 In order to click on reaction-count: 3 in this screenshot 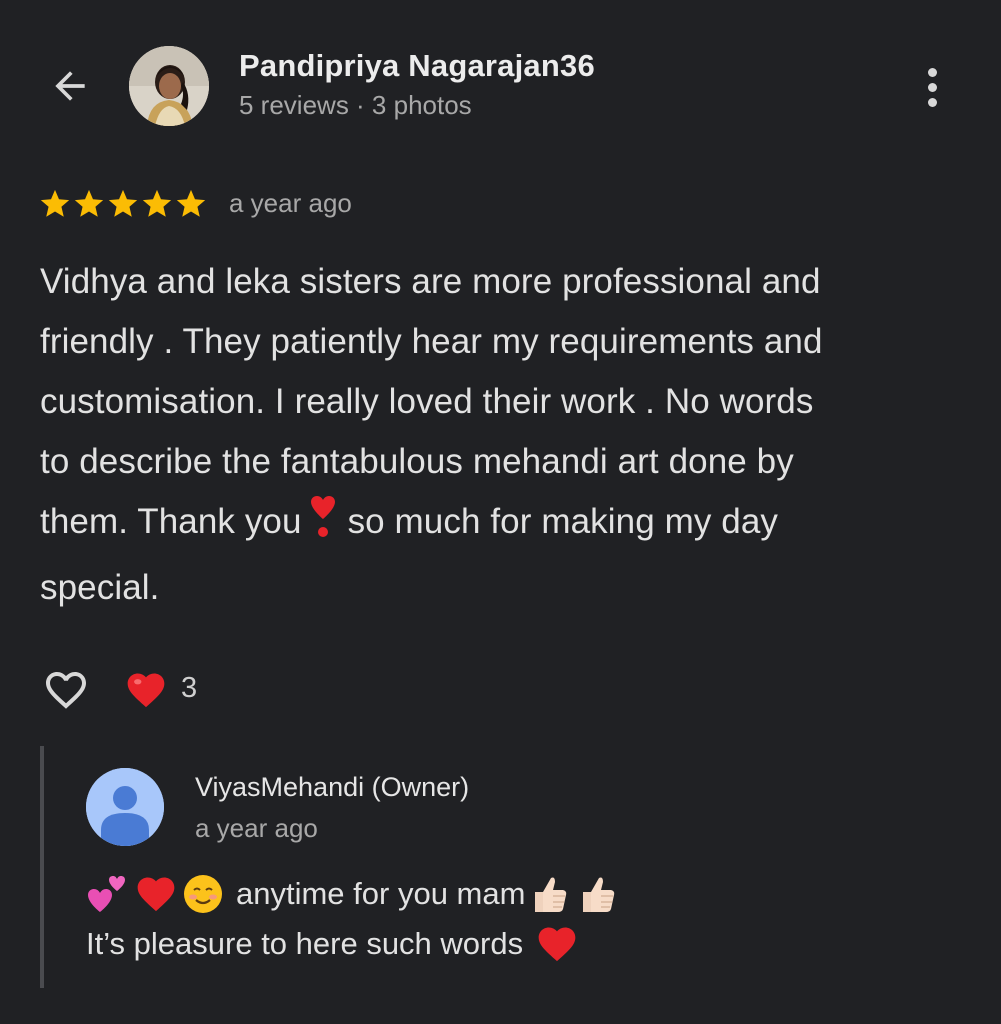, I will do `click(189, 688)`.